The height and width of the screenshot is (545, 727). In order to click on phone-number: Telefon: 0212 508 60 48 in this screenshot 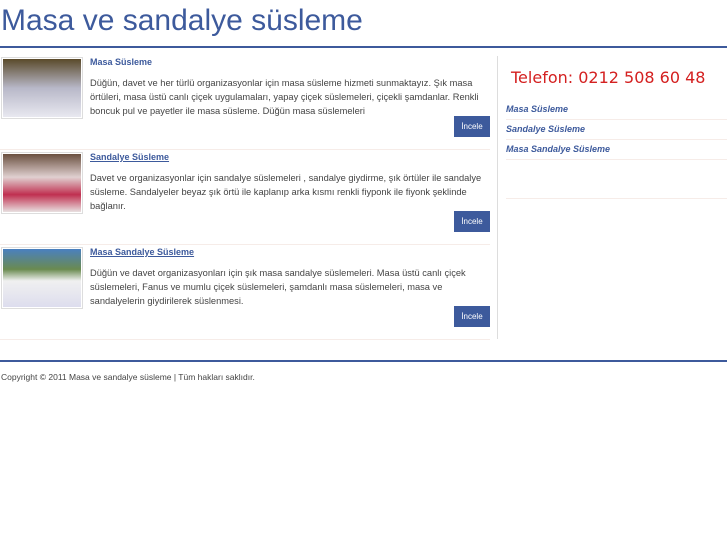, I will do `click(608, 77)`.